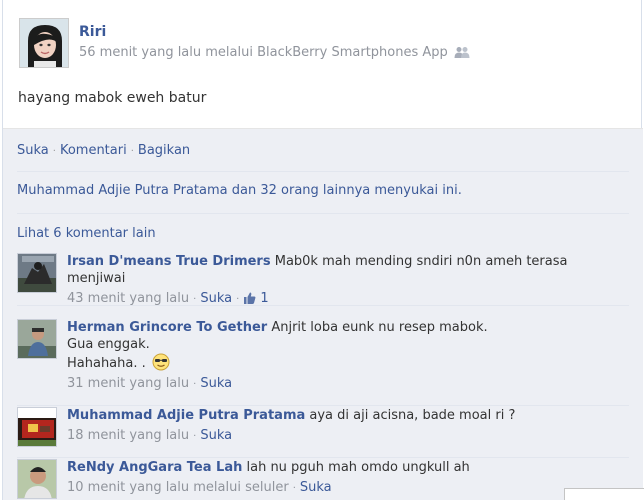 The image size is (644, 500). I want to click on thumbs-up-icon, so click(249, 300).